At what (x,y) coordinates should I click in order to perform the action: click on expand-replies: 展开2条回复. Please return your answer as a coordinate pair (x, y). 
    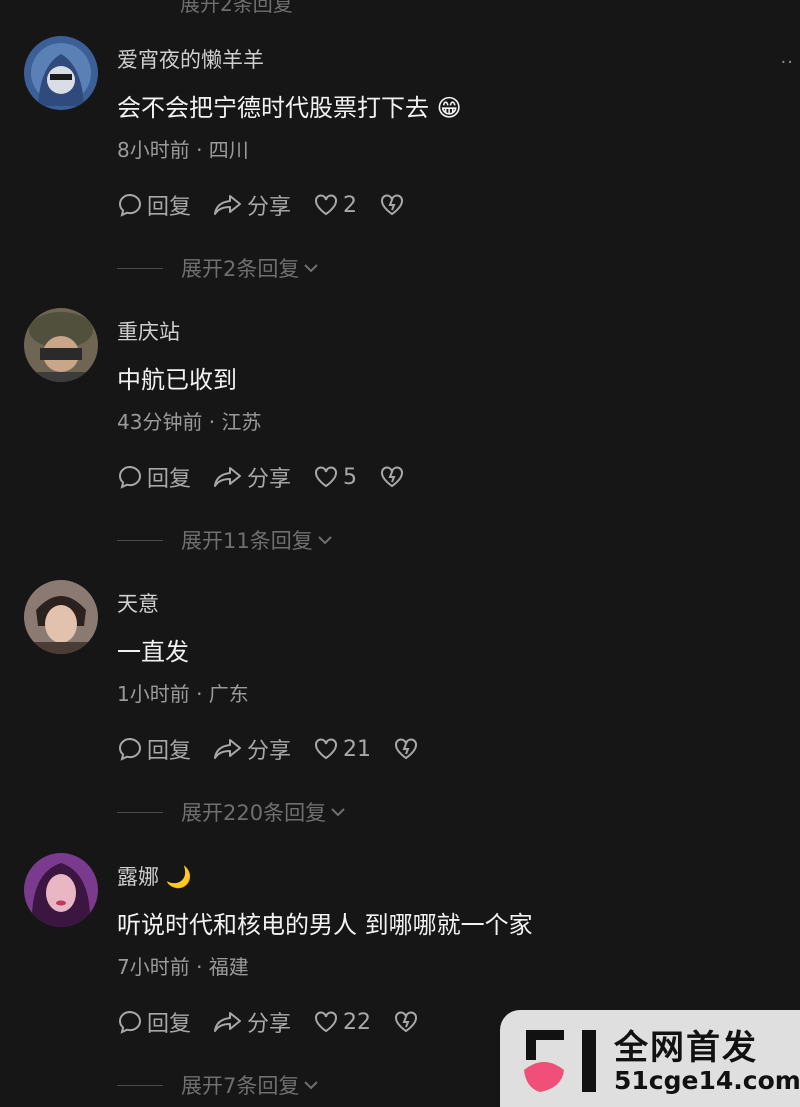
    Looking at the image, I should click on (218, 268).